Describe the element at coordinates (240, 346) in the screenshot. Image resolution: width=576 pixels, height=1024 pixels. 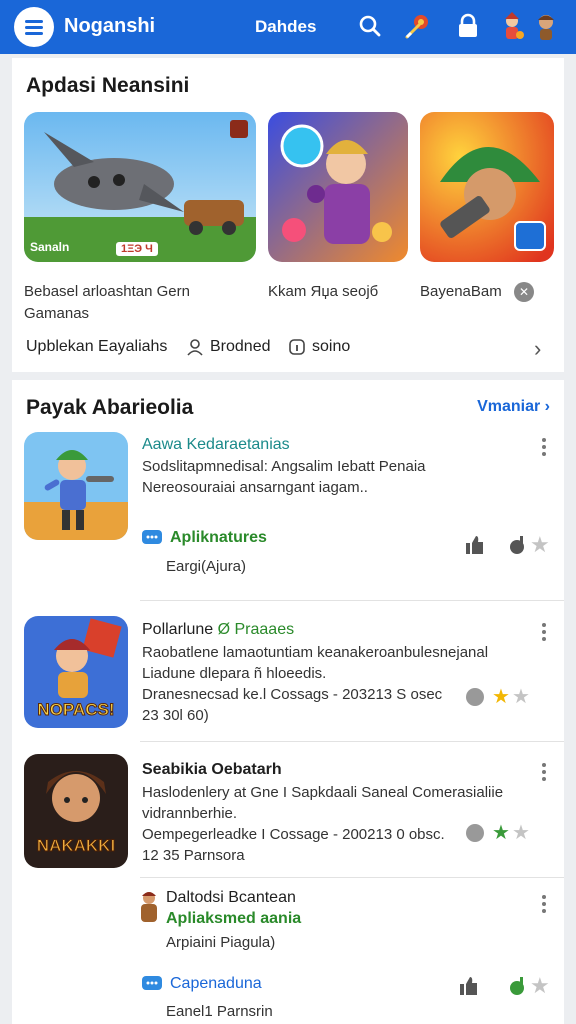
I see `filter-label-2: Brodned` at that location.